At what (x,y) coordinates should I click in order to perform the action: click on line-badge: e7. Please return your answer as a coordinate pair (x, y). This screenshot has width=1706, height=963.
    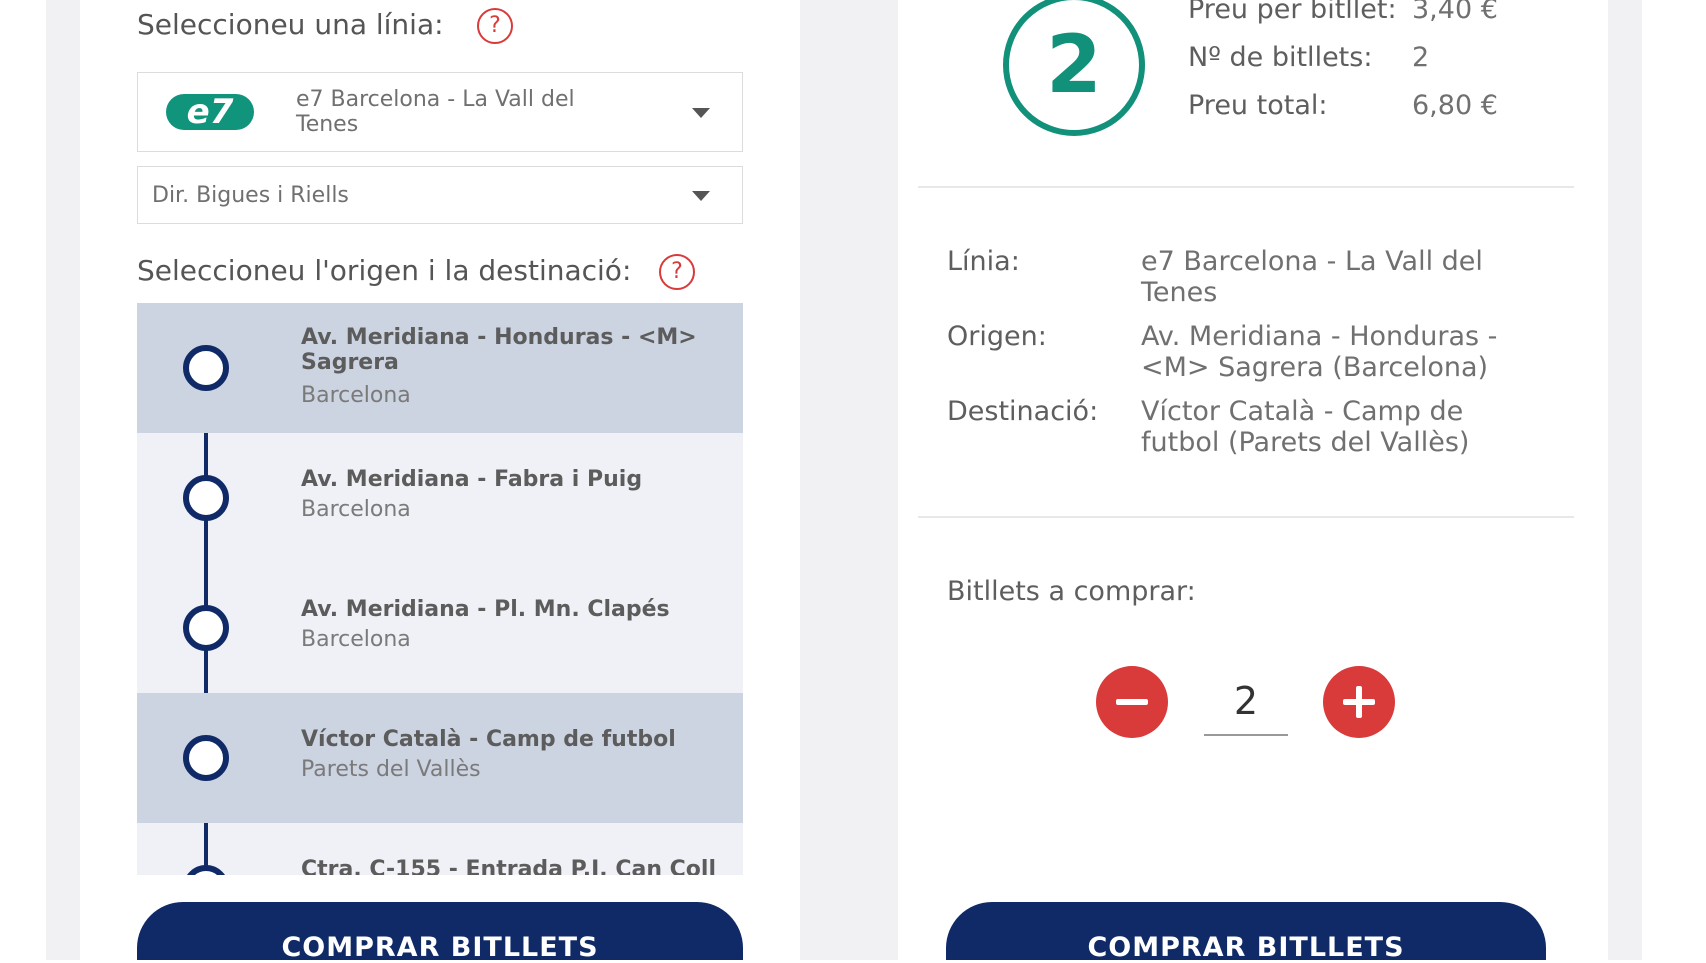
    Looking at the image, I should click on (210, 112).